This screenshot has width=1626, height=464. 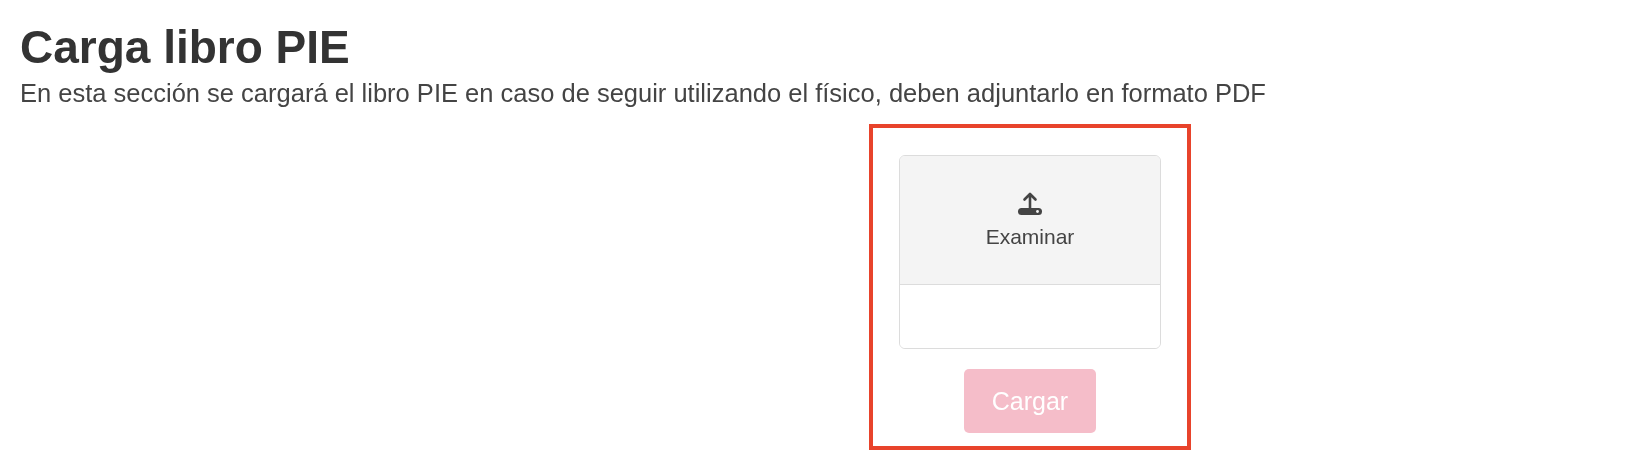 I want to click on page-title: Carga libro PIE, so click(x=185, y=47).